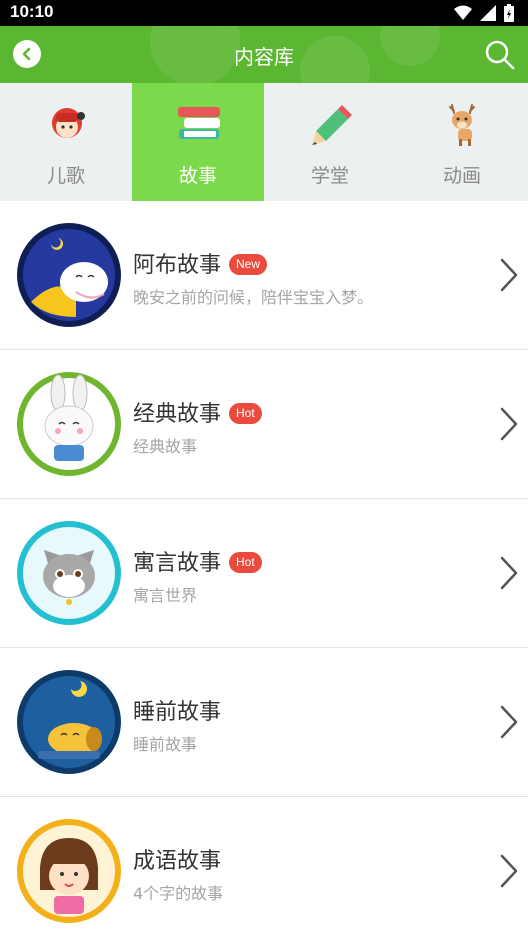 This screenshot has height=941, width=528. What do you see at coordinates (66, 142) in the screenshot?
I see `tab-kids-songs: 儿歌` at bounding box center [66, 142].